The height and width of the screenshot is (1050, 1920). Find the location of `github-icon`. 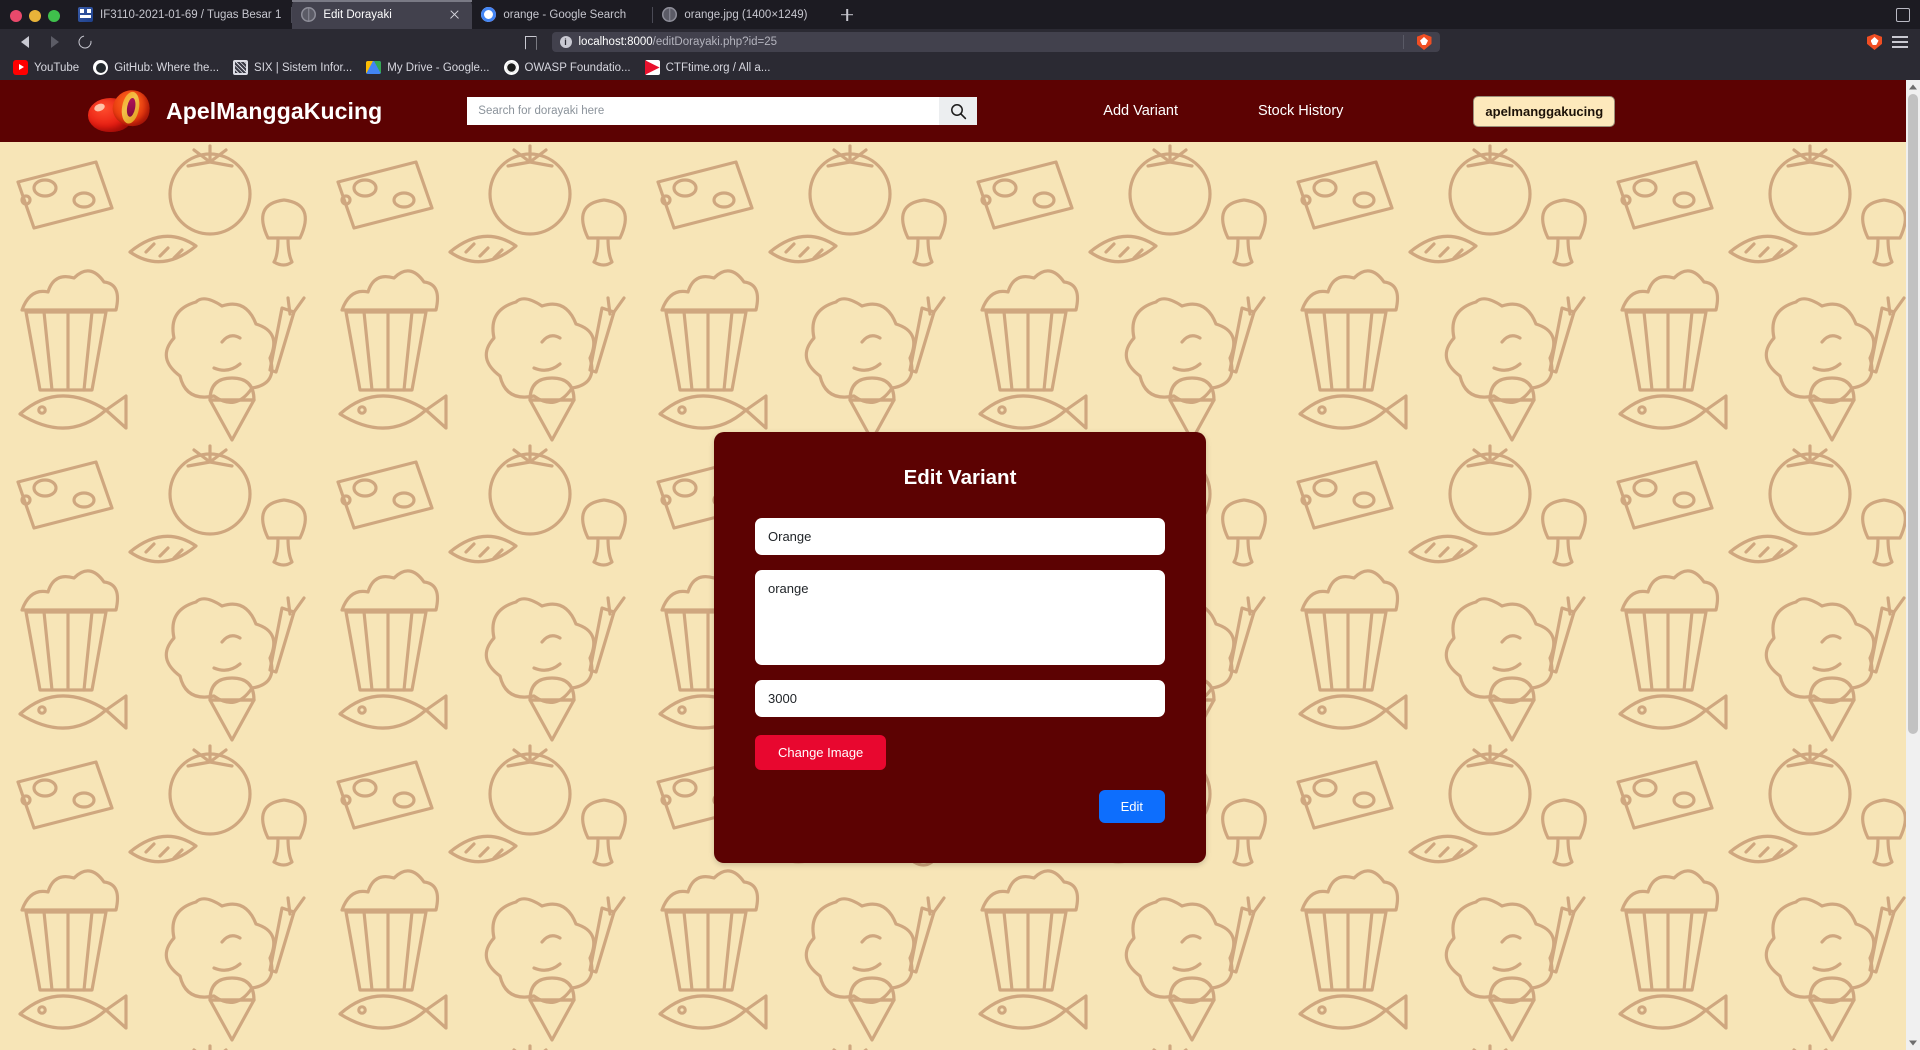

github-icon is located at coordinates (101, 67).